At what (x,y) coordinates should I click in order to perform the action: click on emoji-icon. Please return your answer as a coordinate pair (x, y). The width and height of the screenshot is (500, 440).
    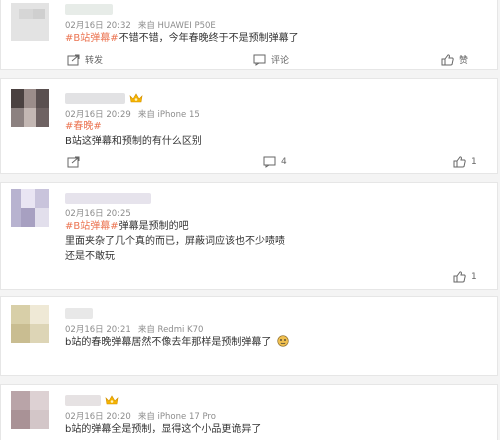
    Looking at the image, I should click on (282, 341).